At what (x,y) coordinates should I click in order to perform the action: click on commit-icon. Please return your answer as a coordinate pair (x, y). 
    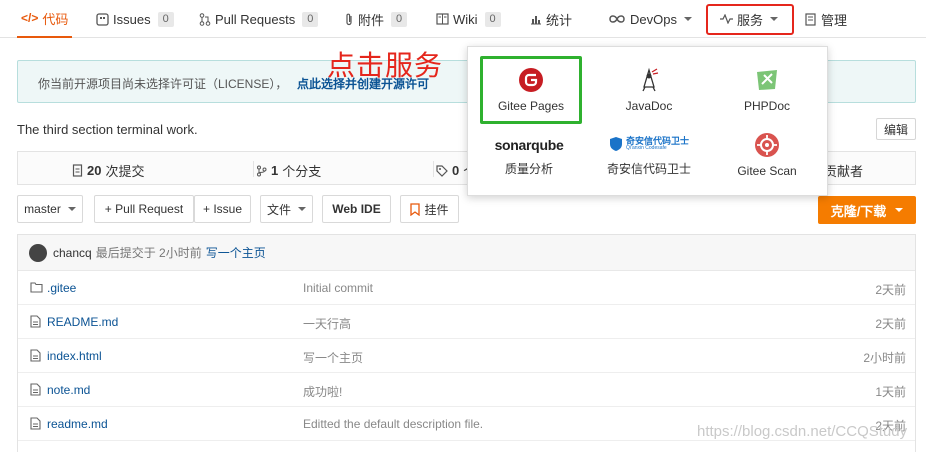
    Looking at the image, I should click on (77, 170).